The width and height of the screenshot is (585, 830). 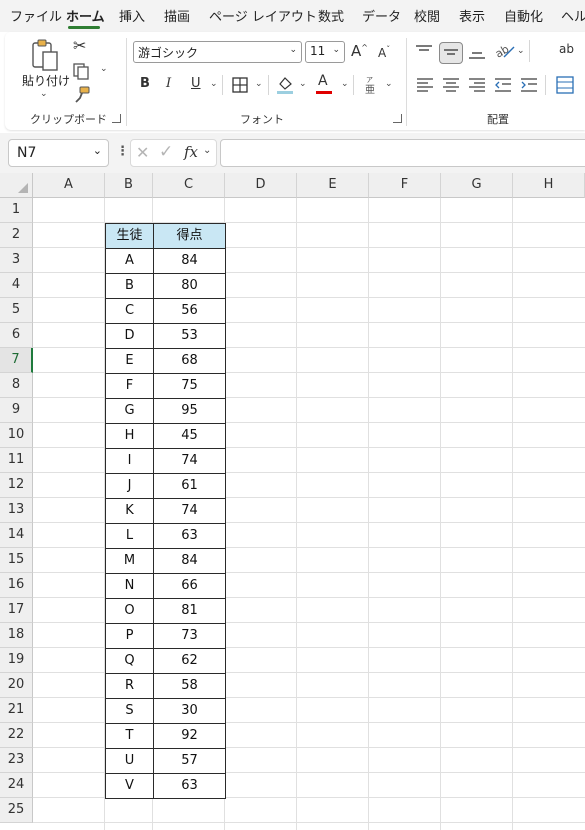 I want to click on phonetic-guide-icon: ア 亜, so click(x=370, y=85).